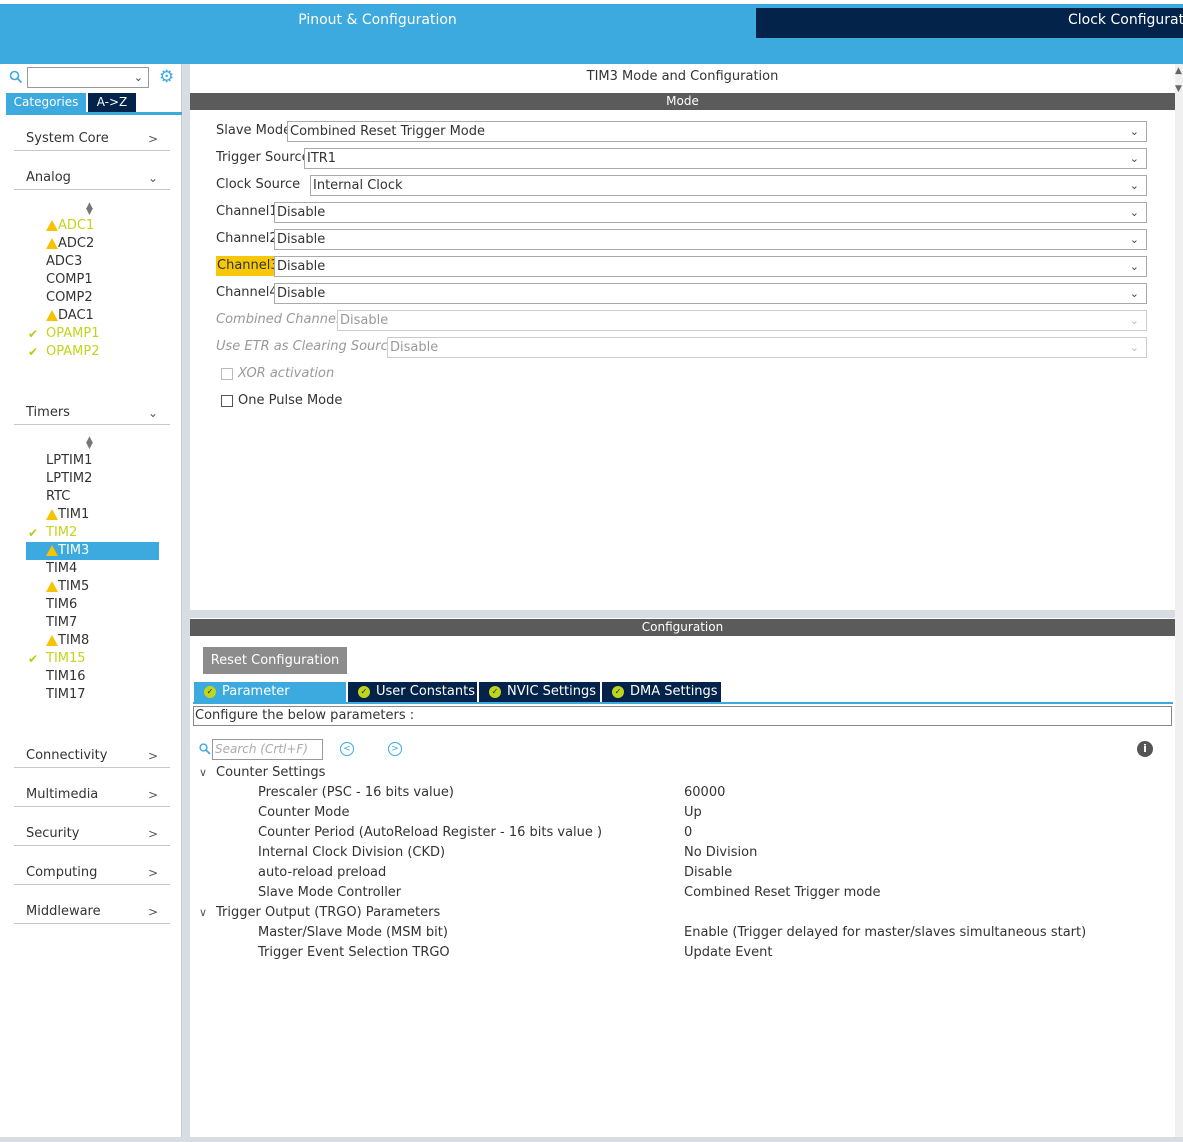 Image resolution: width=1183 pixels, height=1142 pixels. What do you see at coordinates (1179, 603) in the screenshot?
I see `vertical-scrollbar` at bounding box center [1179, 603].